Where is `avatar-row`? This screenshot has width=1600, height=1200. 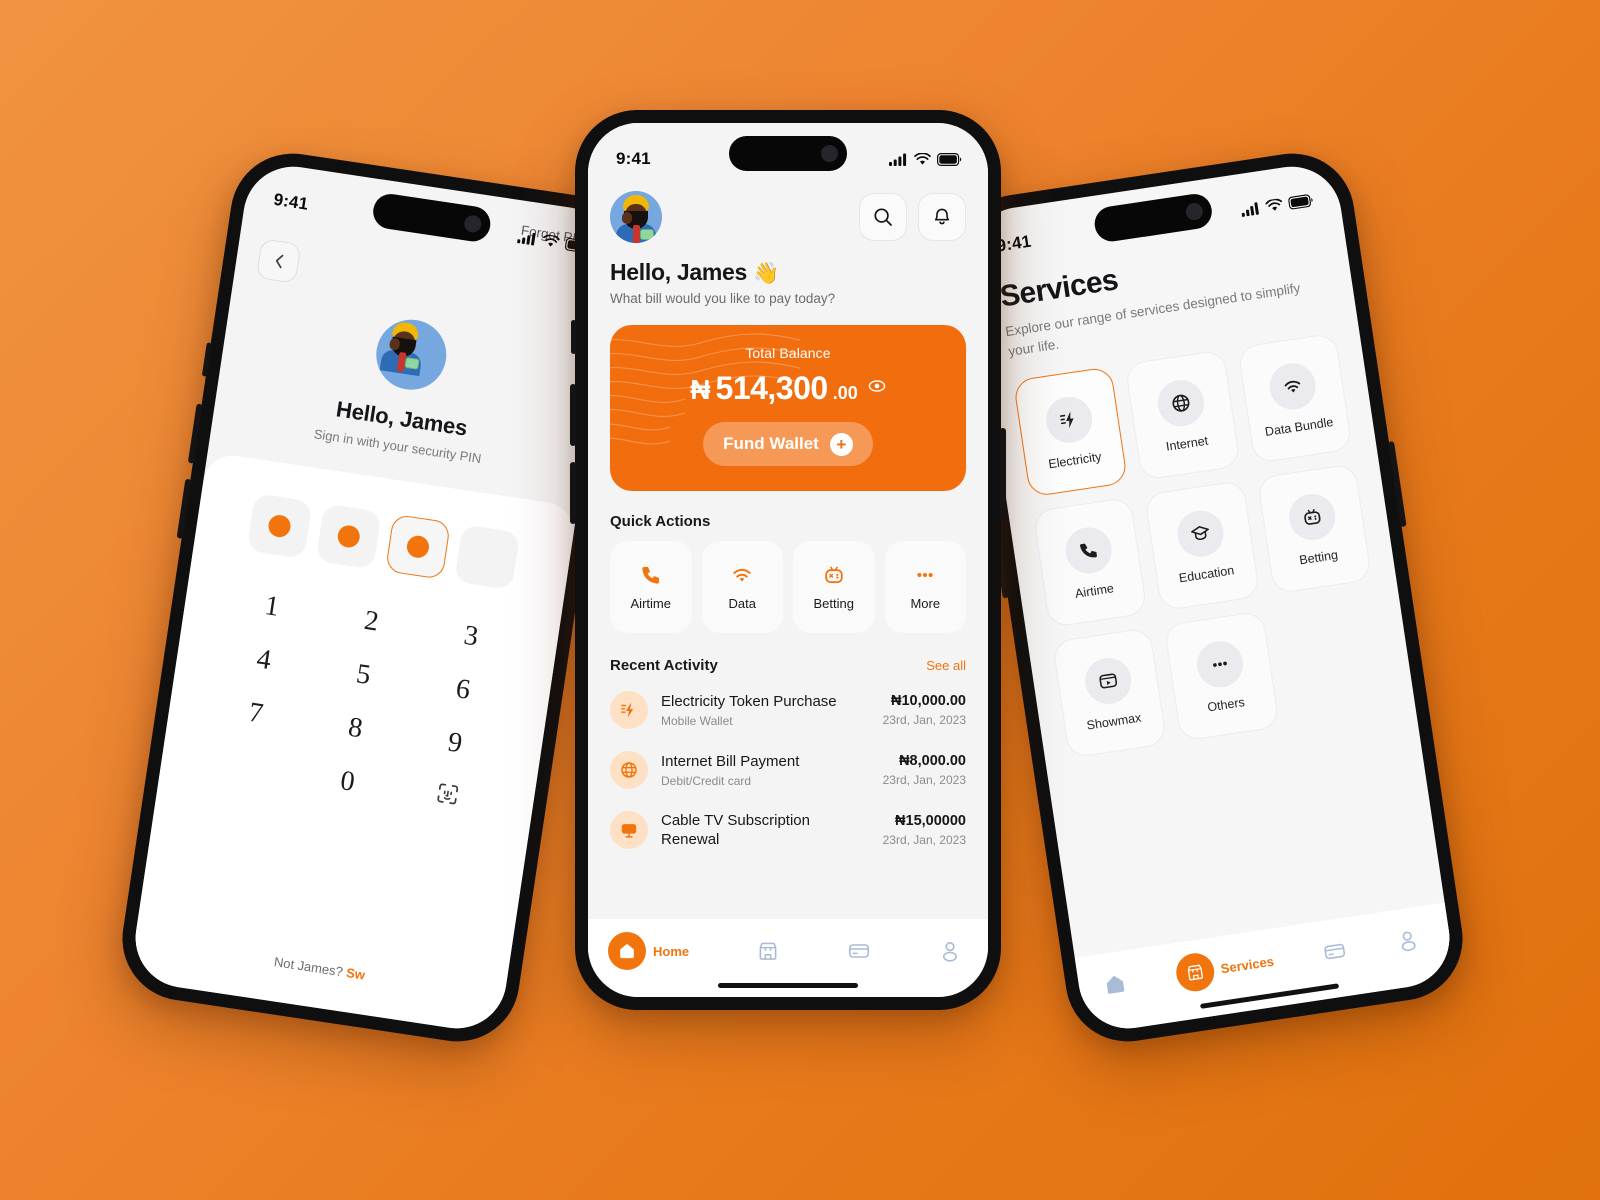
avatar-row is located at coordinates (788, 217).